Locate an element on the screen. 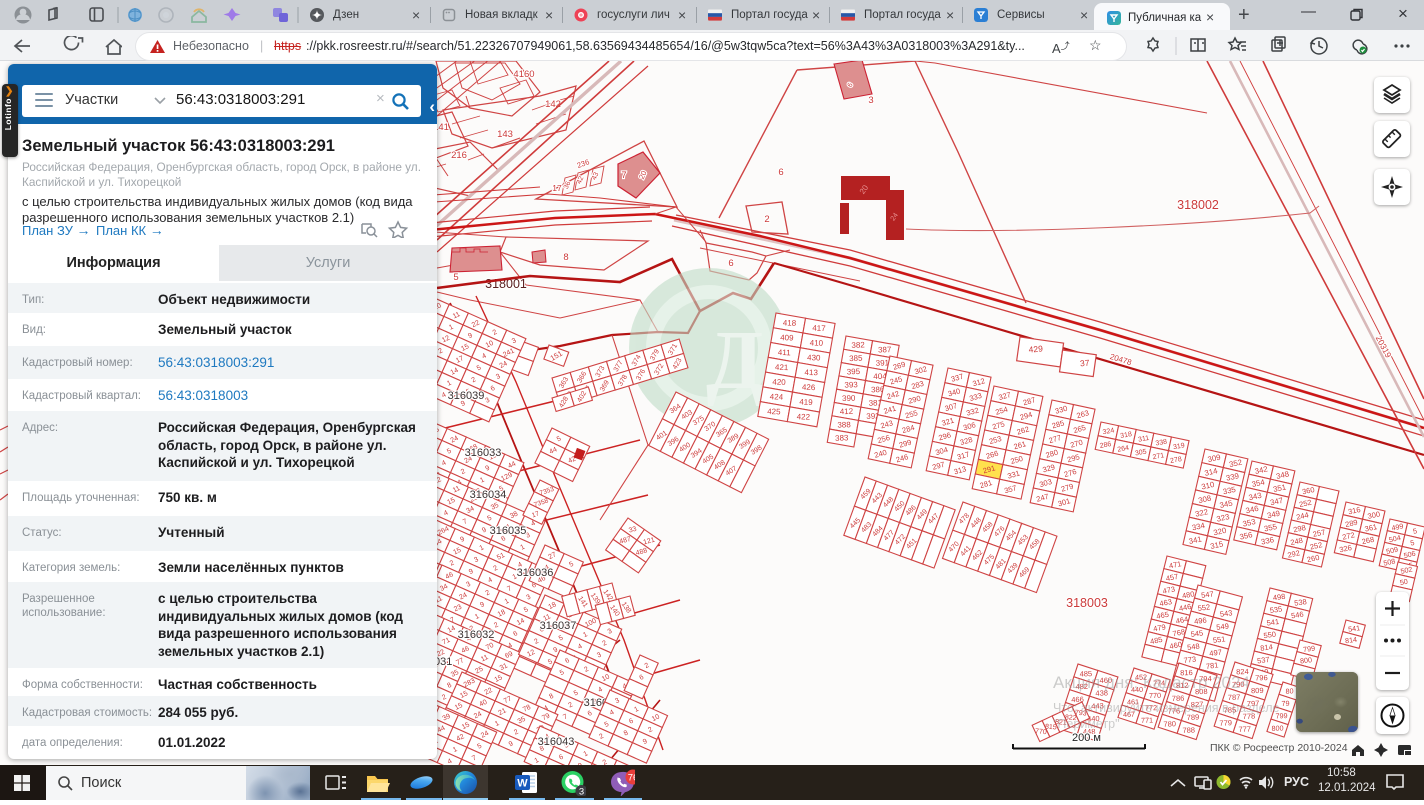  svg-text: 538 is located at coordinates (1301, 602).